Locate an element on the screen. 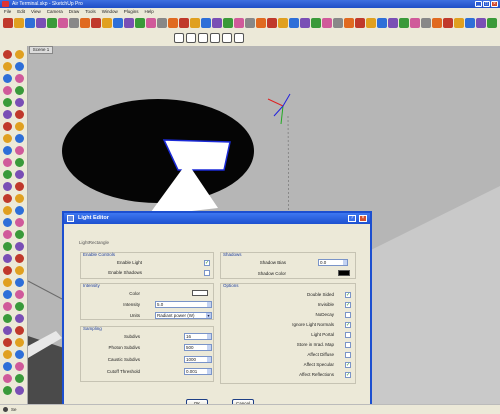  subdivs-spinner is located at coordinates (209, 336).